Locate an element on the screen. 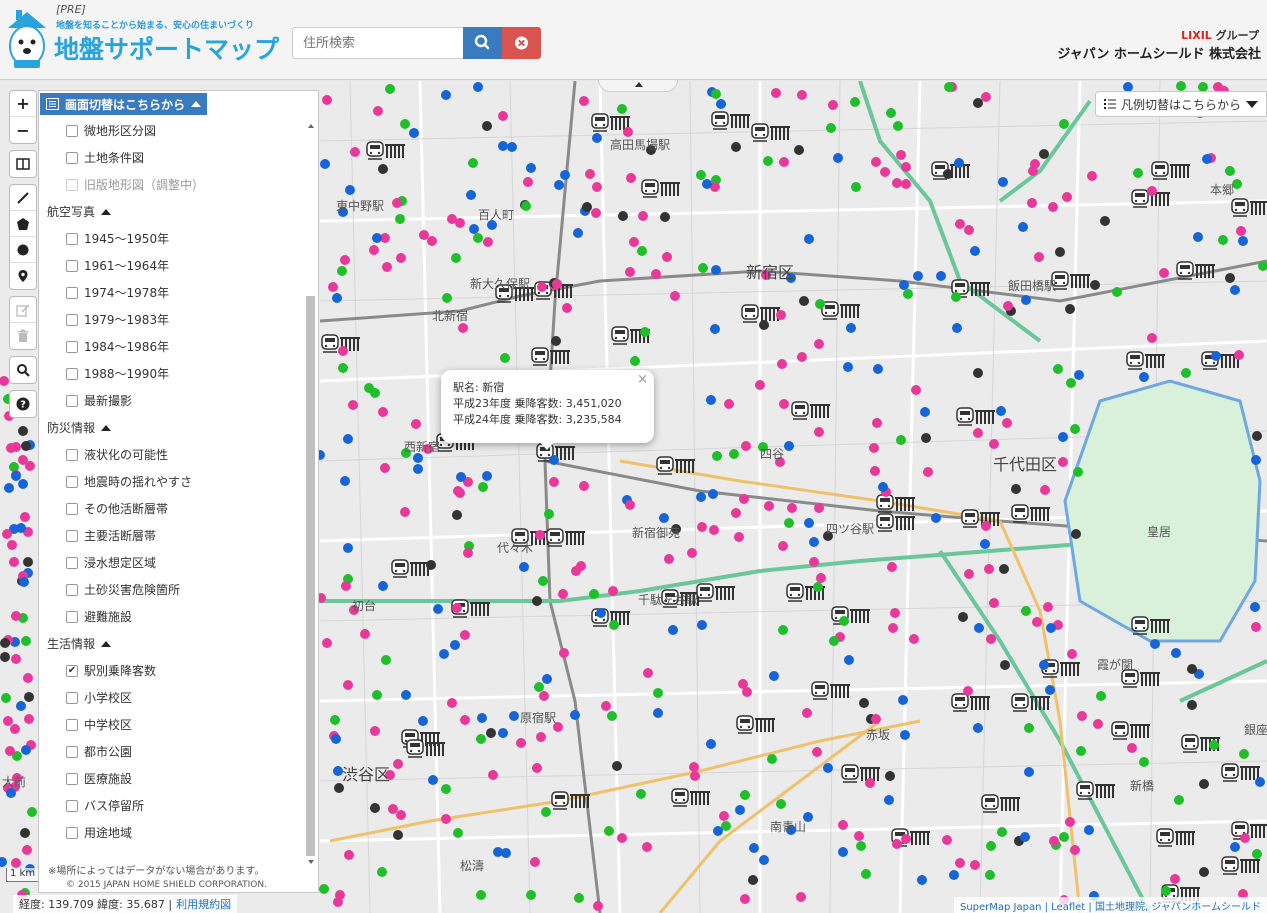 The height and width of the screenshot is (913, 1267). split-view-button is located at coordinates (23, 164).